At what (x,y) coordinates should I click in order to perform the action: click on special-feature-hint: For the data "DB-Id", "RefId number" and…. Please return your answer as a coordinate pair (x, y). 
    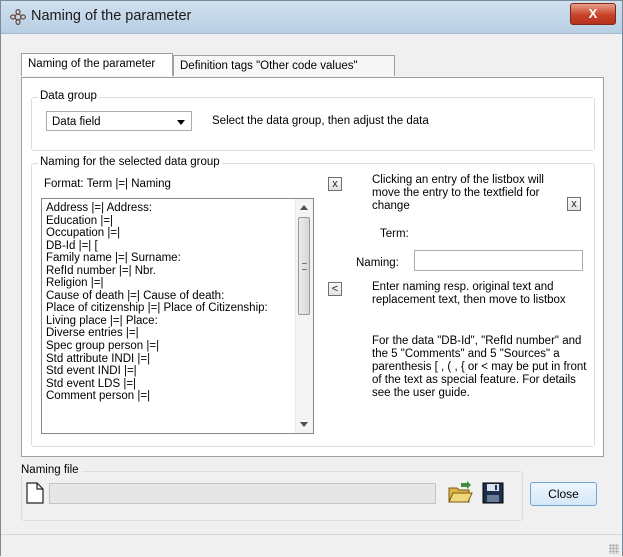
    Looking at the image, I should click on (479, 367).